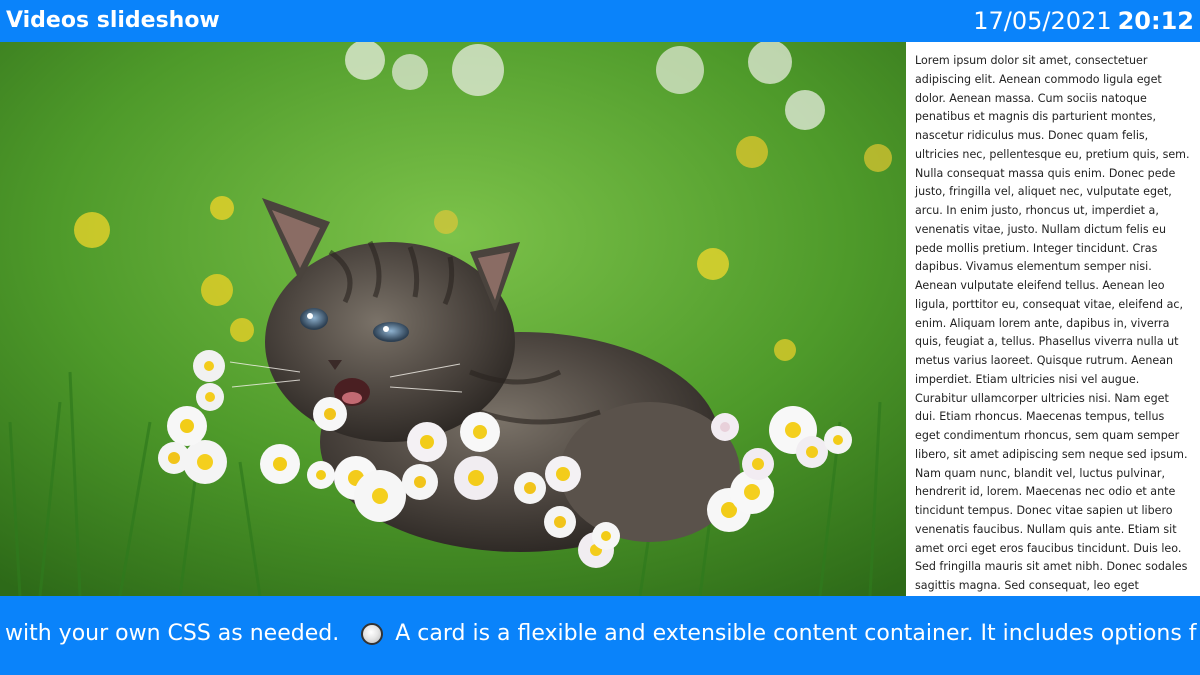 The width and height of the screenshot is (1200, 675). What do you see at coordinates (1155, 21) in the screenshot?
I see `time-label: 20:12` at bounding box center [1155, 21].